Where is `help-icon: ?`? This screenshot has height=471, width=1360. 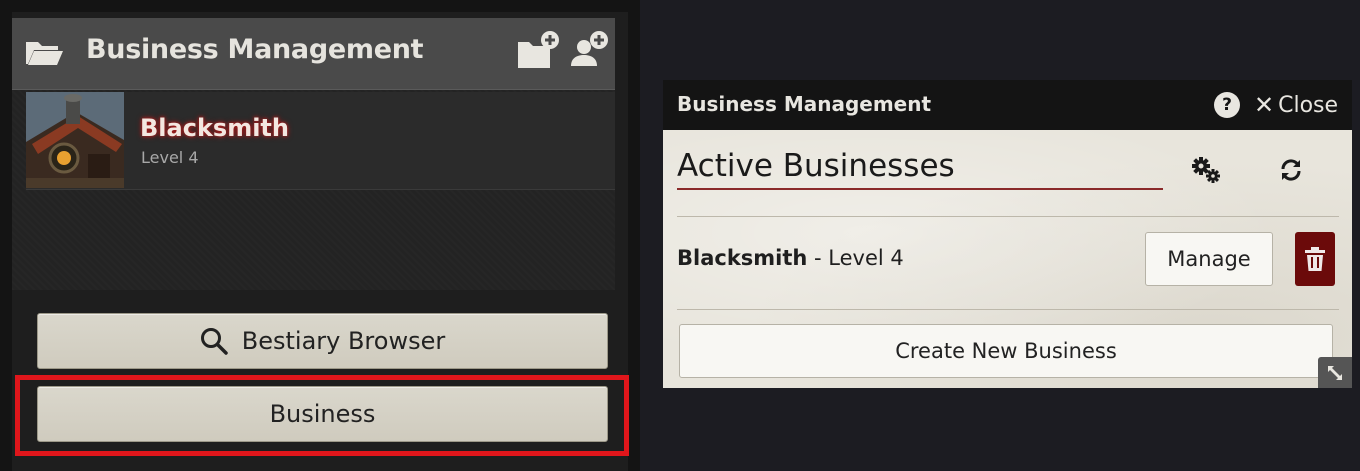 help-icon: ? is located at coordinates (1227, 105).